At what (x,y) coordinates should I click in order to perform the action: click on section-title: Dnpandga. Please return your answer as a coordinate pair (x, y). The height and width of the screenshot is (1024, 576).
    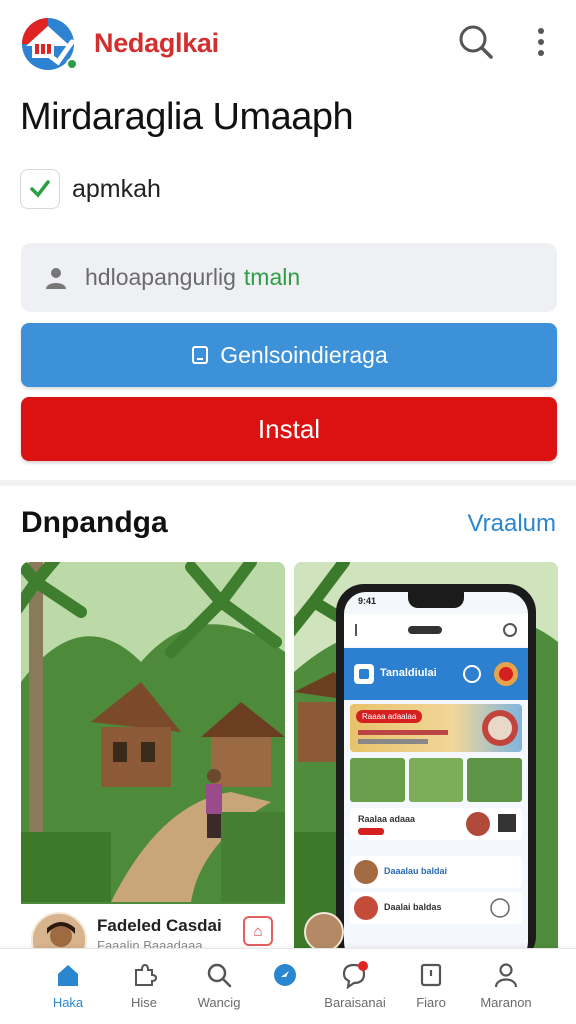
    Looking at the image, I should click on (94, 522).